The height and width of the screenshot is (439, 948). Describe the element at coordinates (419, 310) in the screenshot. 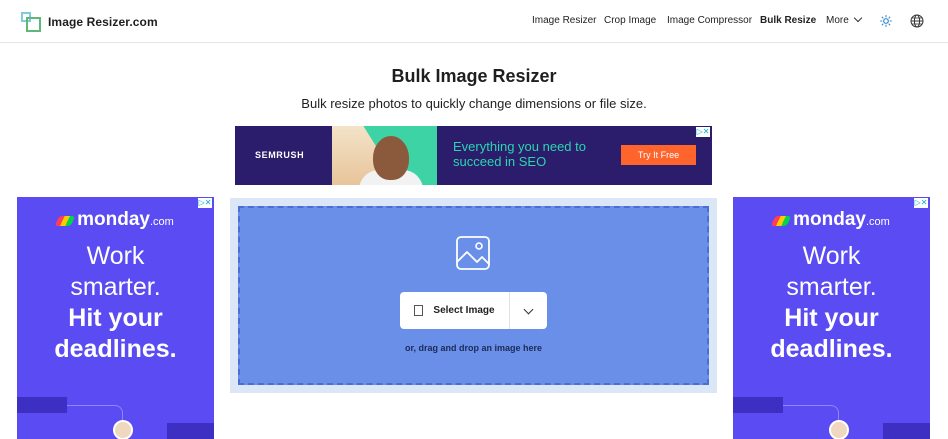

I see `file-icon` at that location.